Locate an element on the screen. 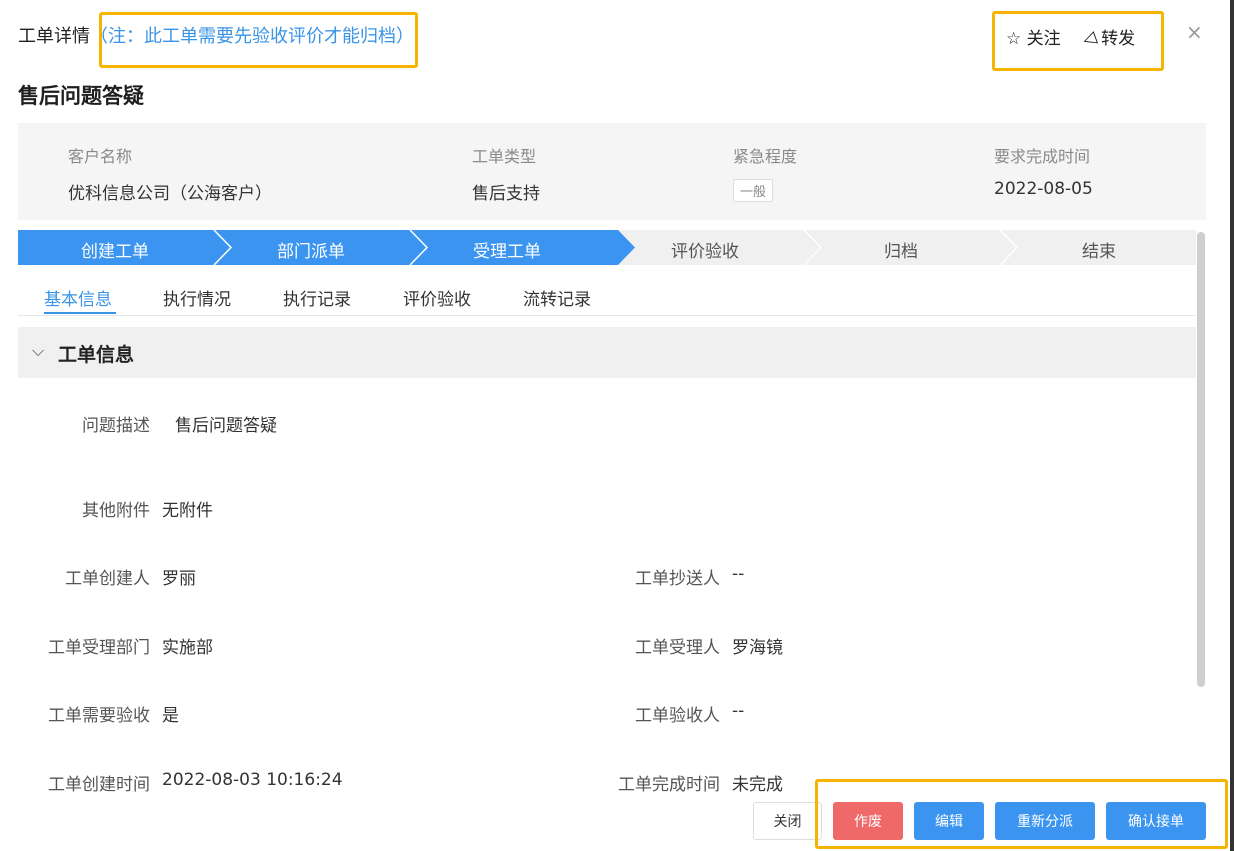  progress-steps: 创建工单 部门派单 受理工单 评价验收 归档 结束 is located at coordinates (607, 247).